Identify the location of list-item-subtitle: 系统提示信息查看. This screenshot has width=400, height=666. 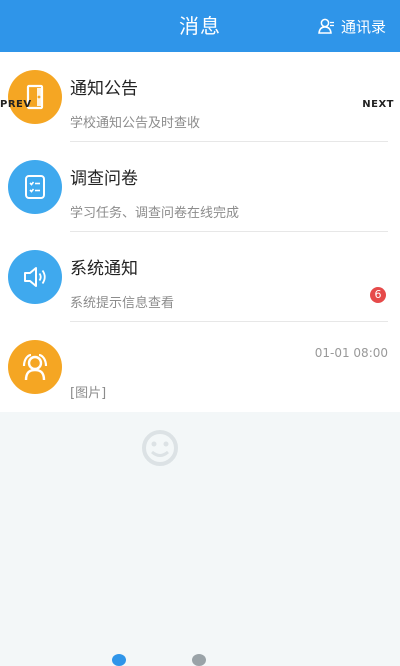
(122, 303).